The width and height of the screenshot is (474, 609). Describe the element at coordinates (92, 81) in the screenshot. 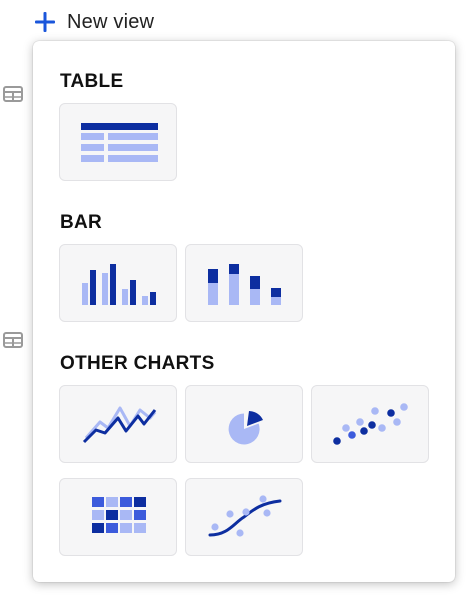

I see `section-title-table: TABLE` at that location.